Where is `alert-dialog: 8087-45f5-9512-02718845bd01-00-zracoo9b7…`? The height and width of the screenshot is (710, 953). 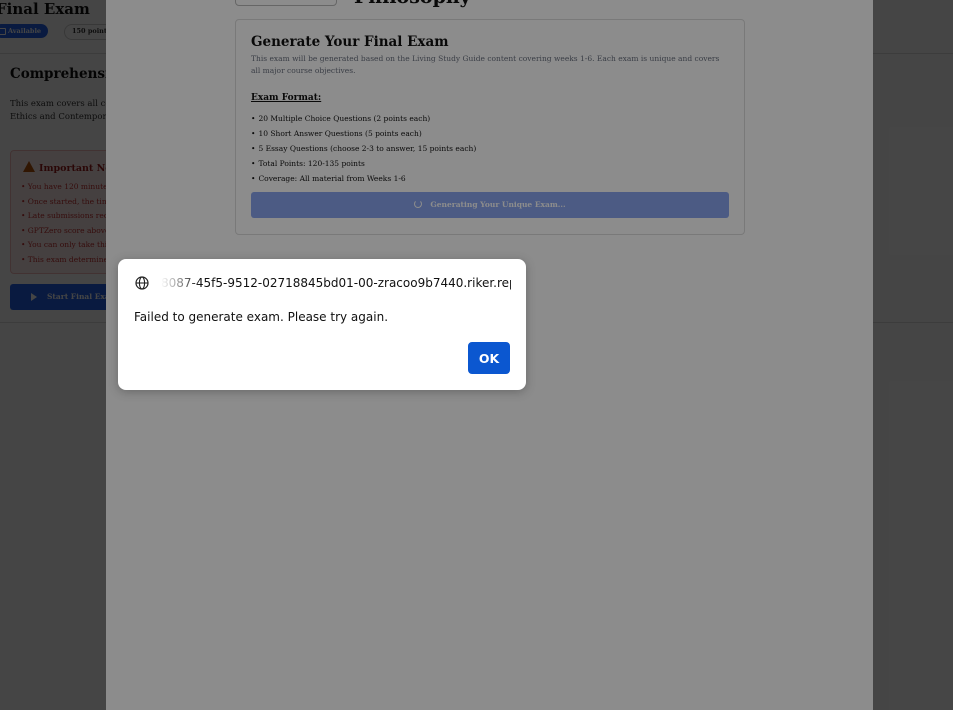 alert-dialog: 8087-45f5-9512-02718845bd01-00-zracoo9b7… is located at coordinates (322, 324).